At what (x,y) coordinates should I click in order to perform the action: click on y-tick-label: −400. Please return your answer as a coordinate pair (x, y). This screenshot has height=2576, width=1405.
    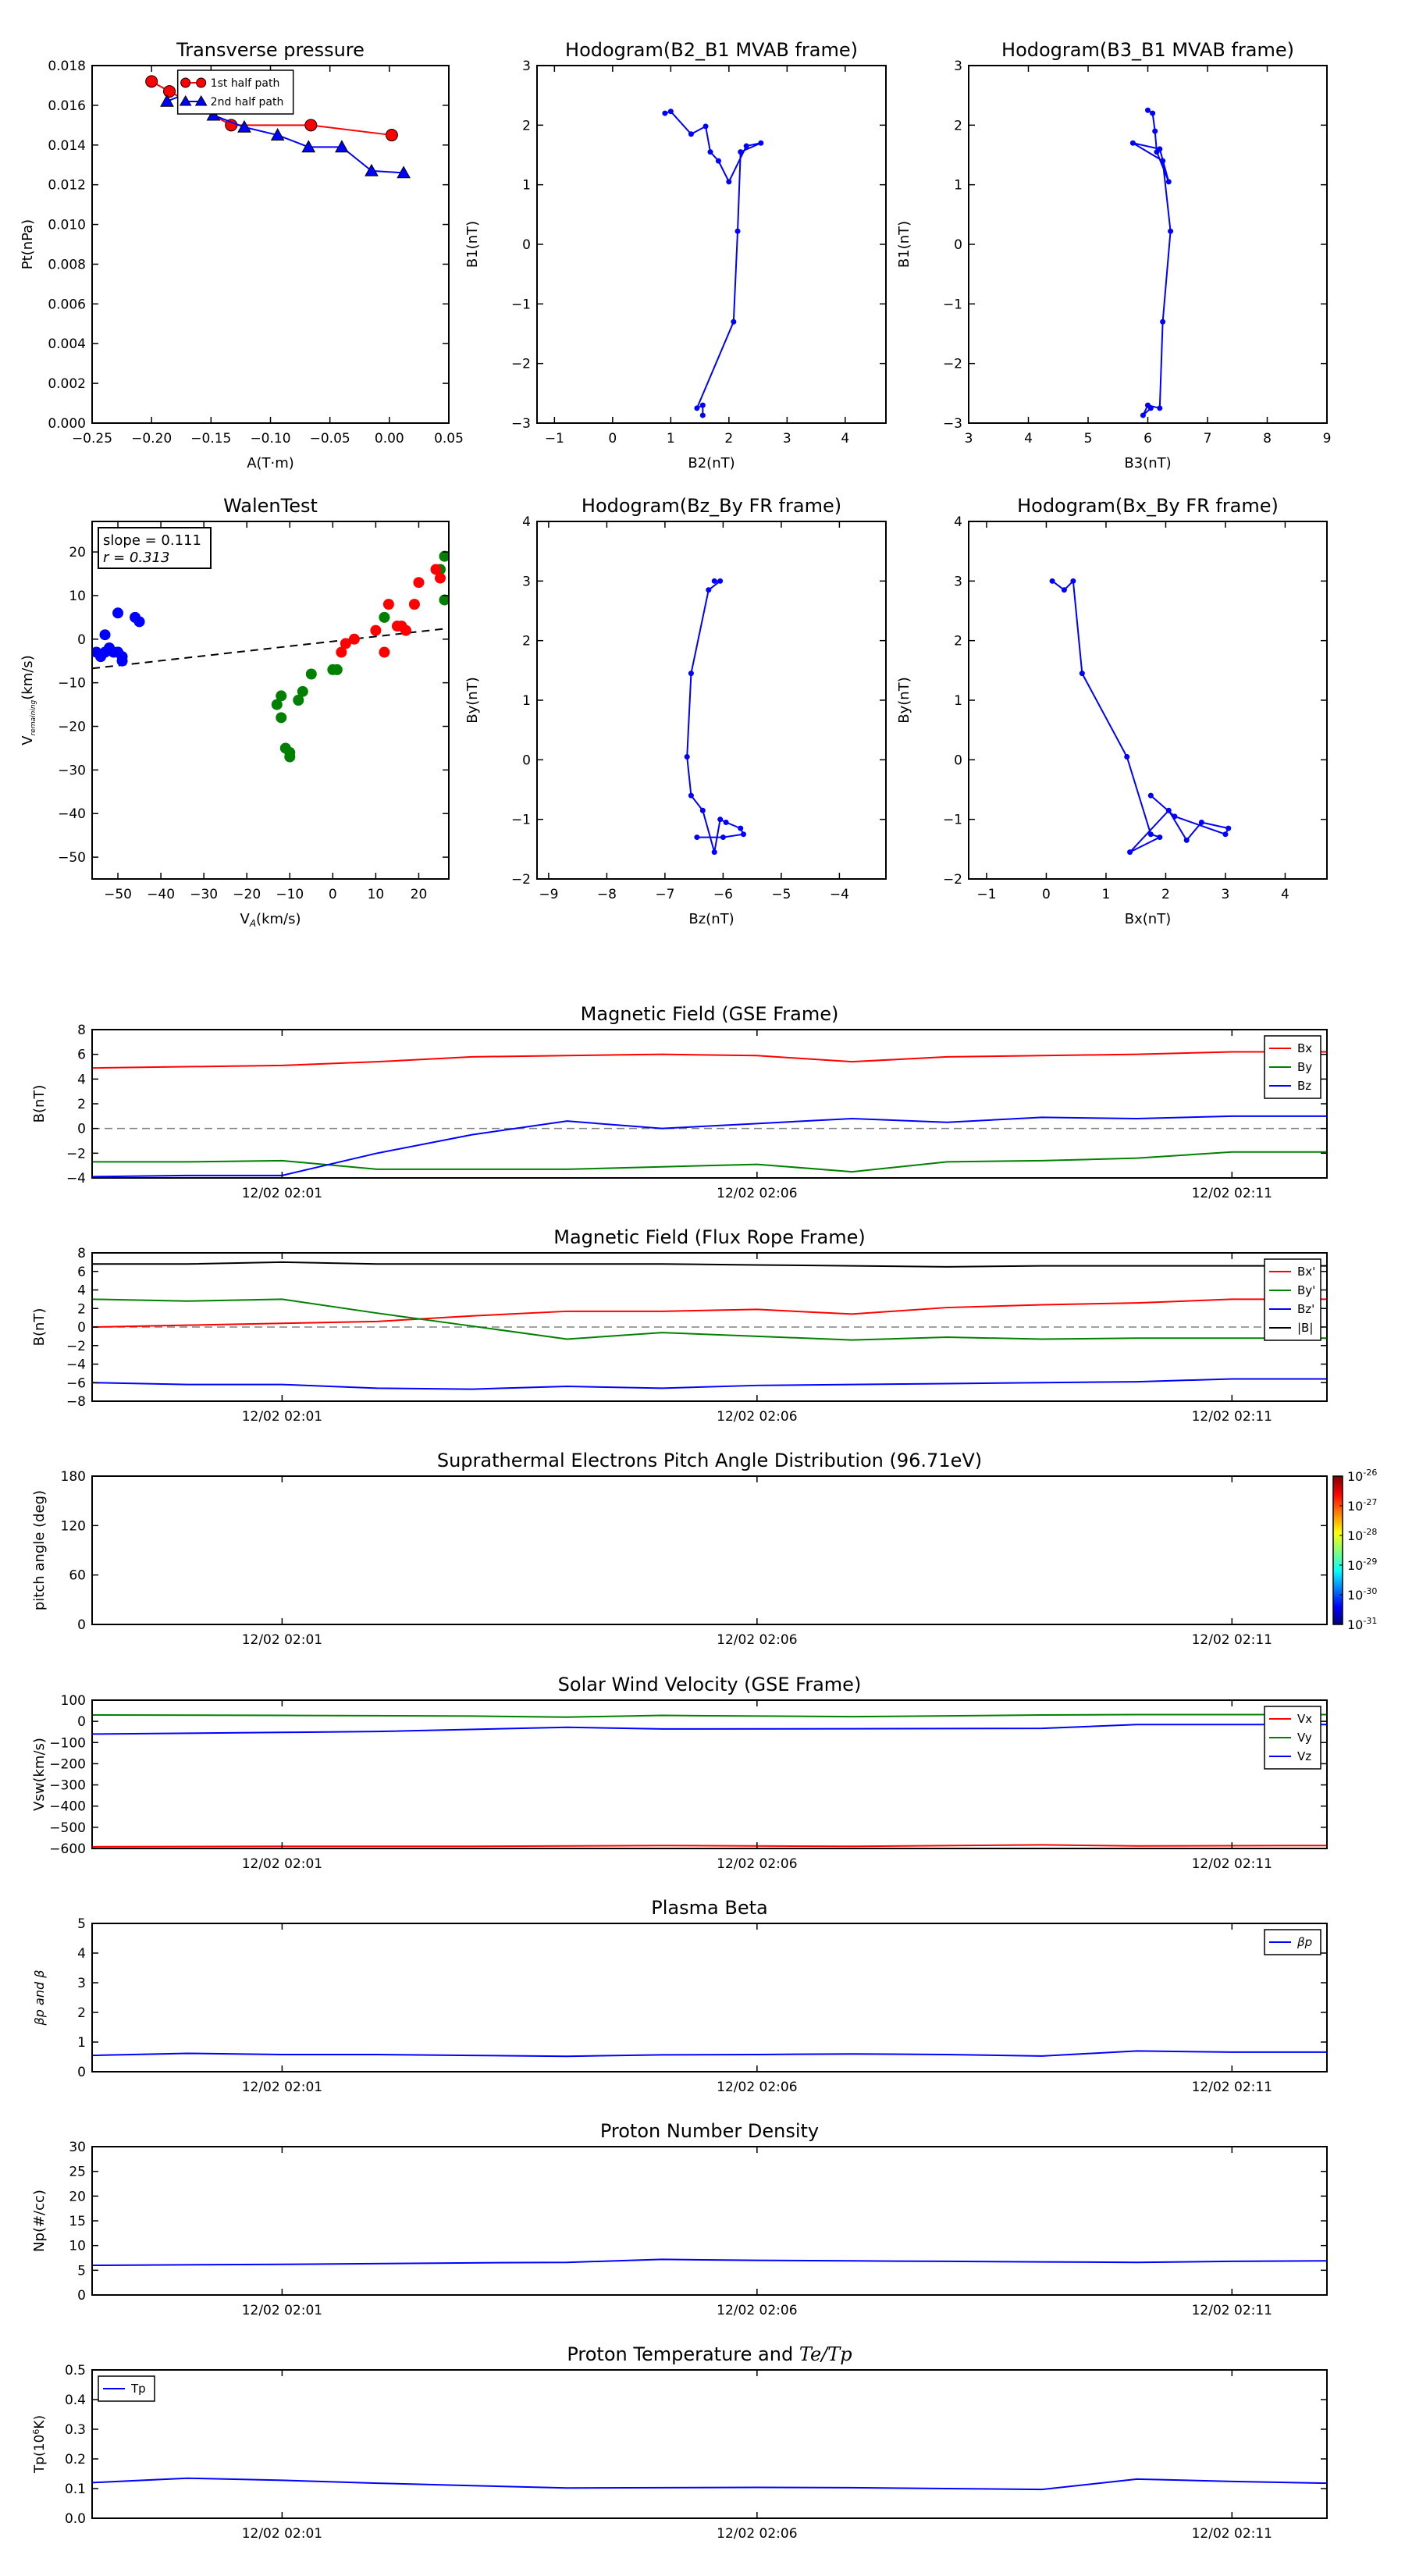
    Looking at the image, I should click on (68, 1807).